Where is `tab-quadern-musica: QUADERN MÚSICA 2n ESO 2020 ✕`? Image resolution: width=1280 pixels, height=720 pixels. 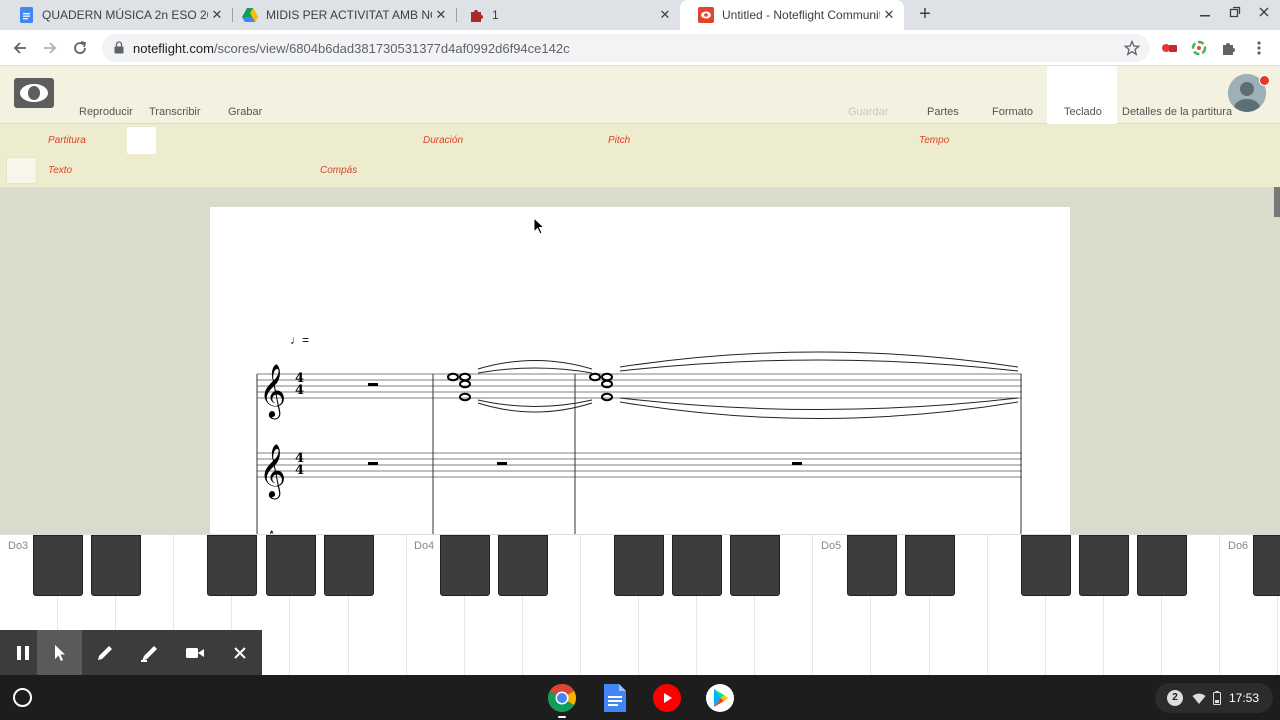
tab-quadern-musica: QUADERN MÚSICA 2n ESO 2020 ✕ is located at coordinates (116, 15).